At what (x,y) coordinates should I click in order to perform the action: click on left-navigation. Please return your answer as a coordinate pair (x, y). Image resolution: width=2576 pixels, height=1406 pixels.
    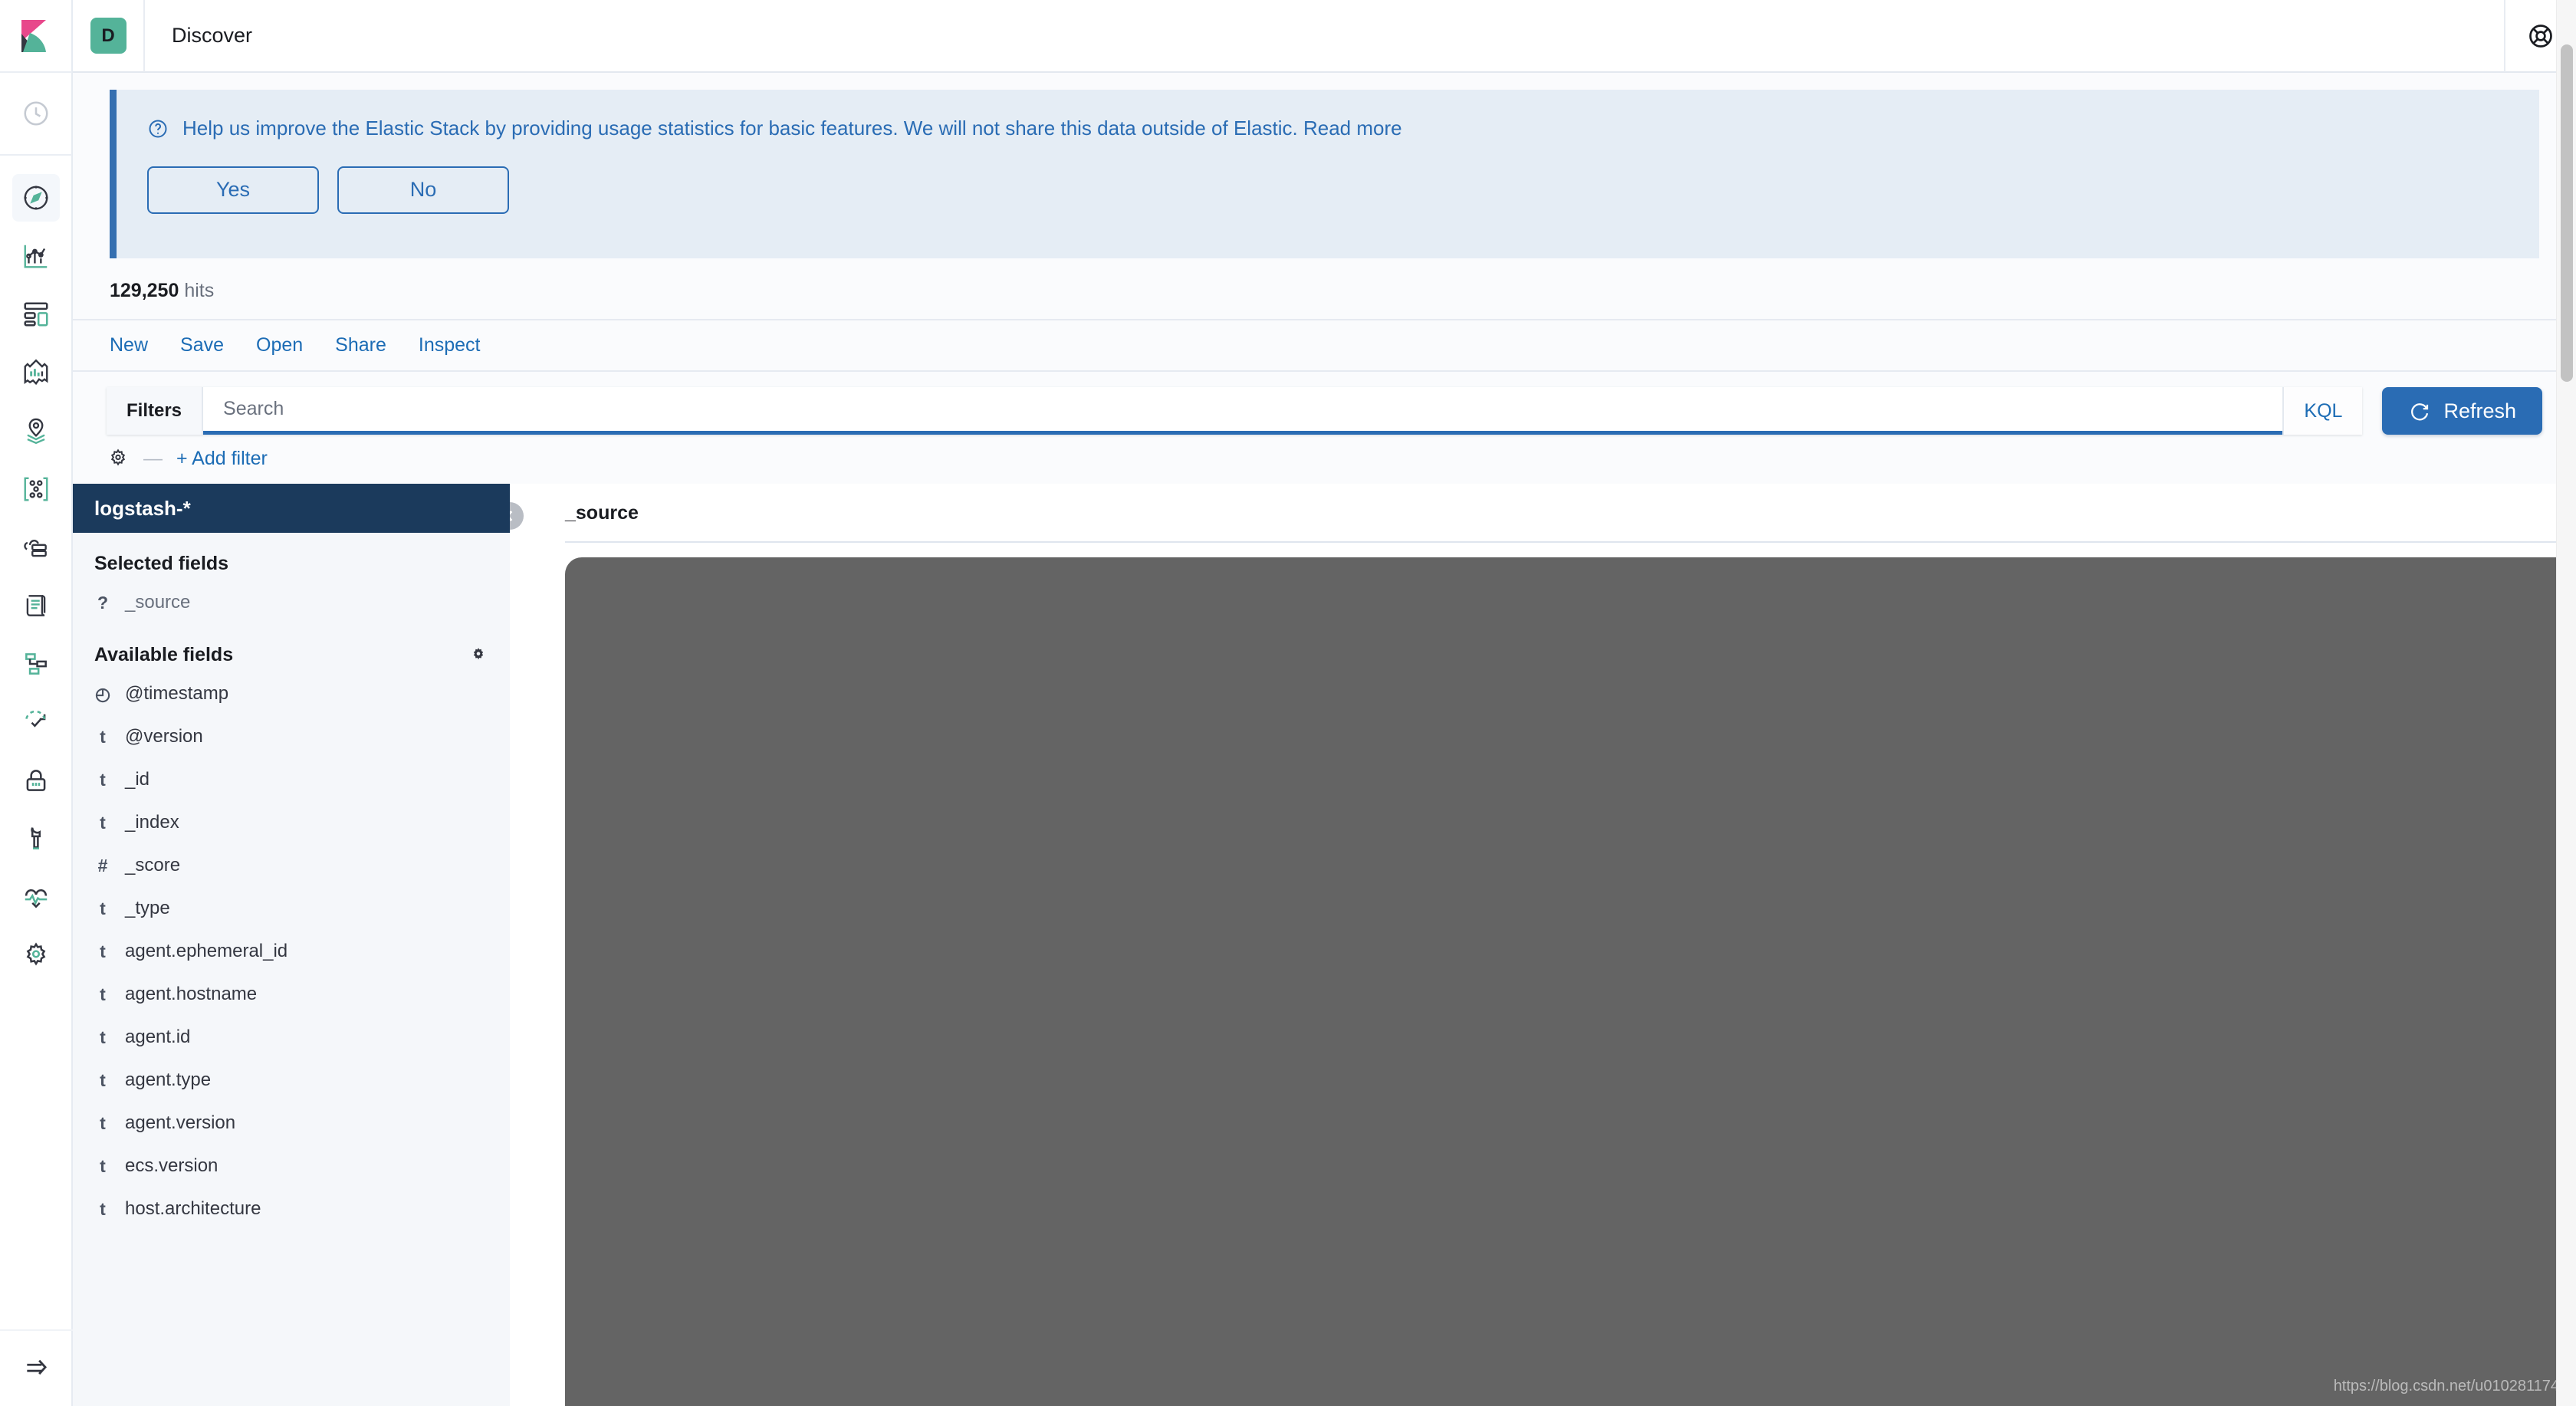
    Looking at the image, I should click on (36, 703).